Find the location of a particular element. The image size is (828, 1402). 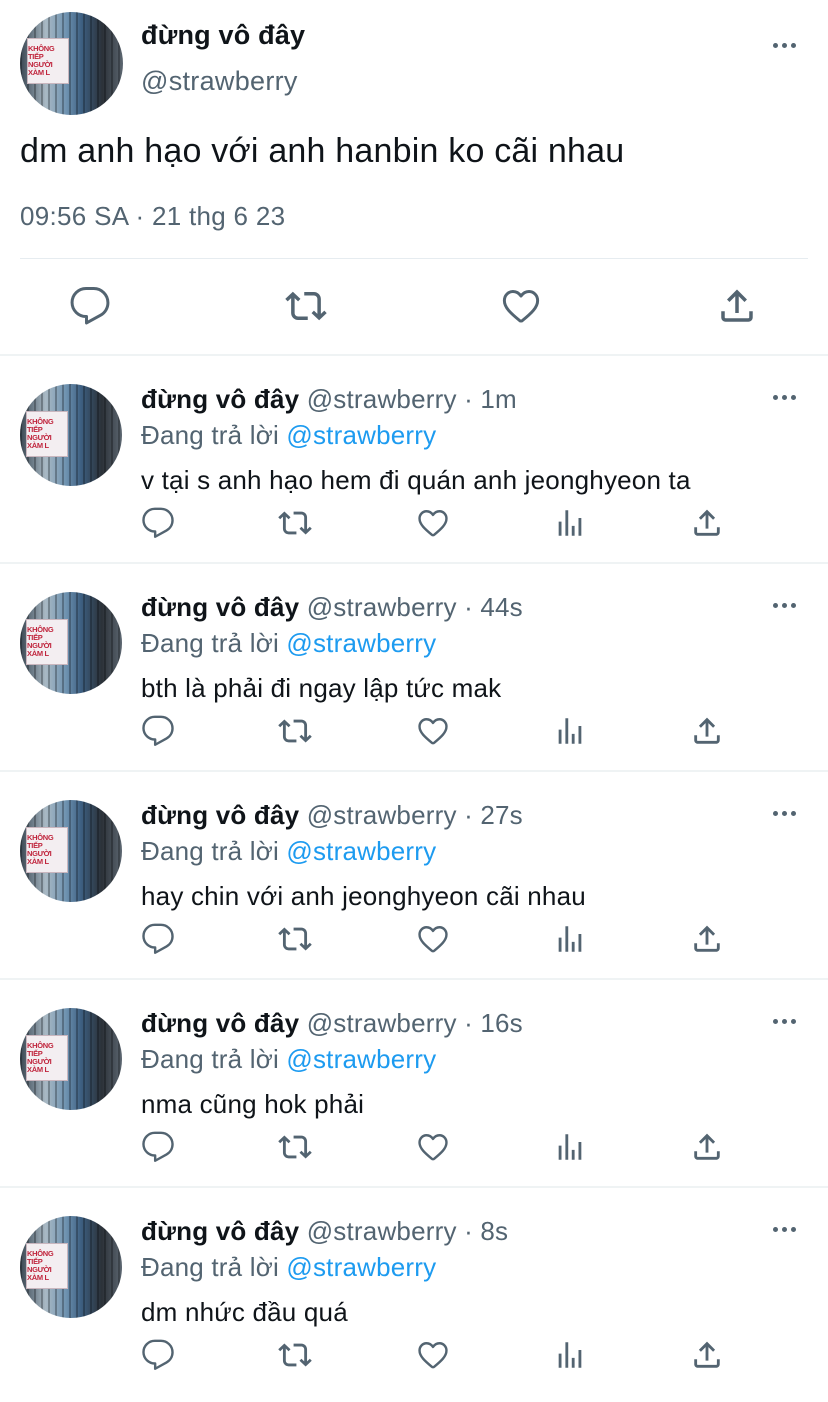

author-handle-time: @strawberry · 44s is located at coordinates (414, 607).